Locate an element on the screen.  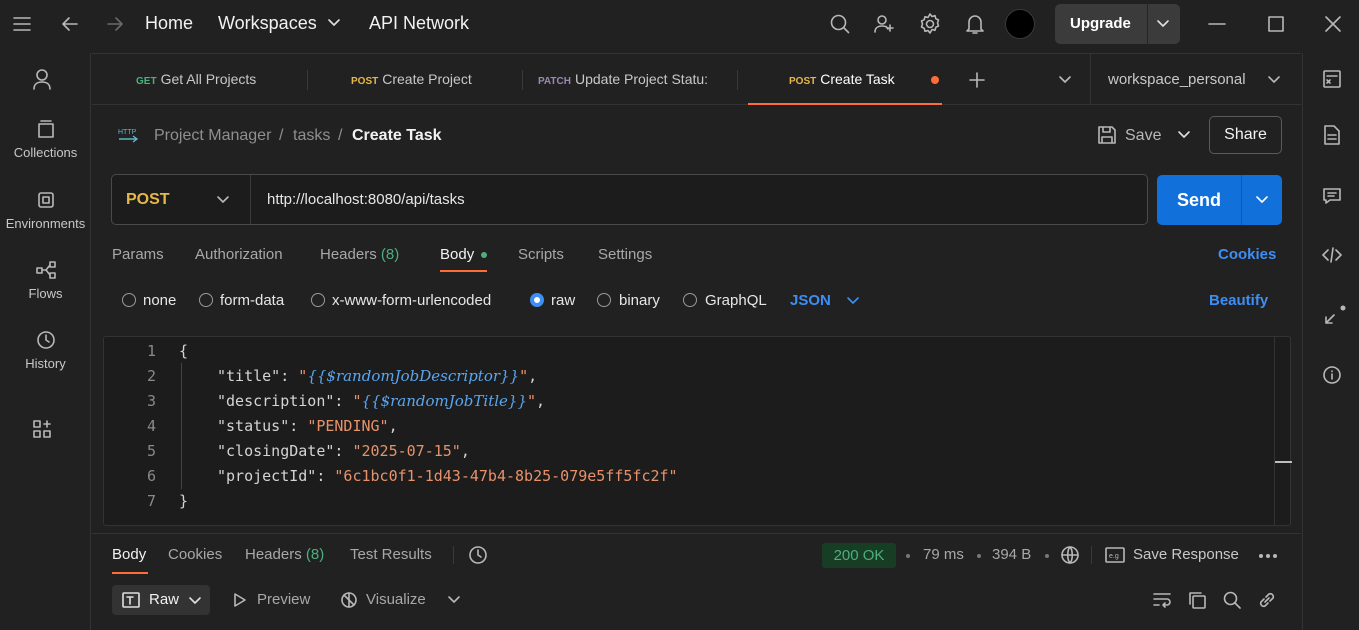
add-apps-icon is located at coordinates (42, 429).